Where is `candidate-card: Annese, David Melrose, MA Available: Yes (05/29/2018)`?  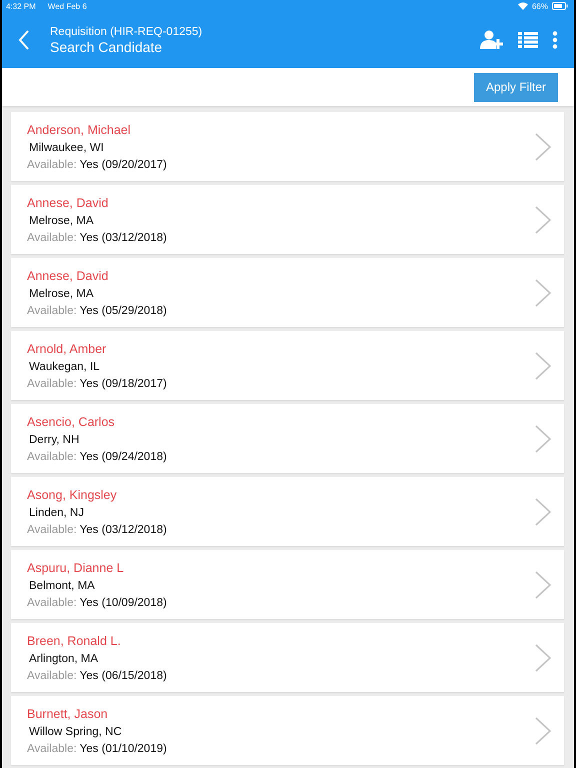 candidate-card: Annese, David Melrose, MA Available: Yes (05/29/2018) is located at coordinates (287, 292).